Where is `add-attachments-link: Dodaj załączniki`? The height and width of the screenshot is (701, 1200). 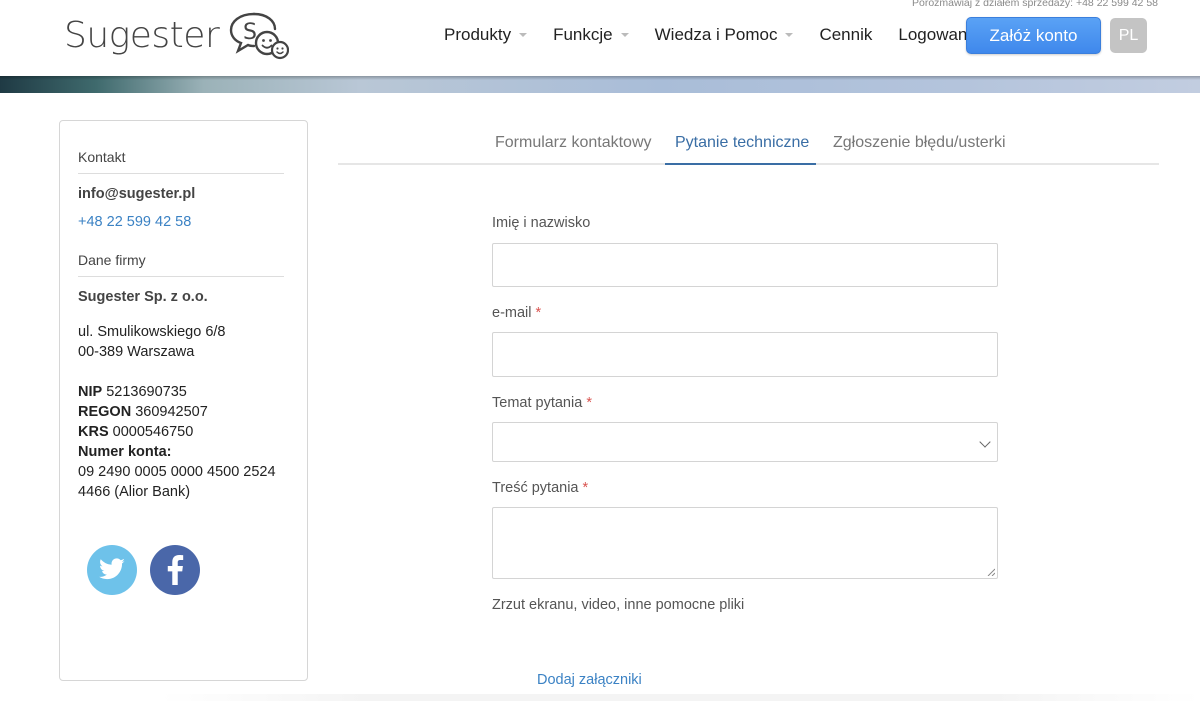 add-attachments-link: Dodaj załączniki is located at coordinates (589, 680).